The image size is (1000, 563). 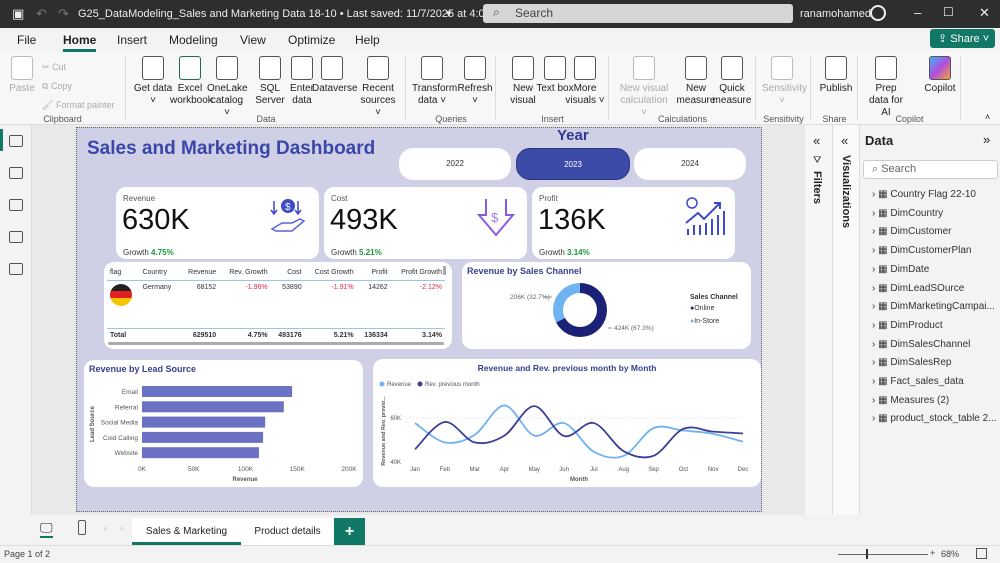 I want to click on publish-button: Publish, so click(x=836, y=75).